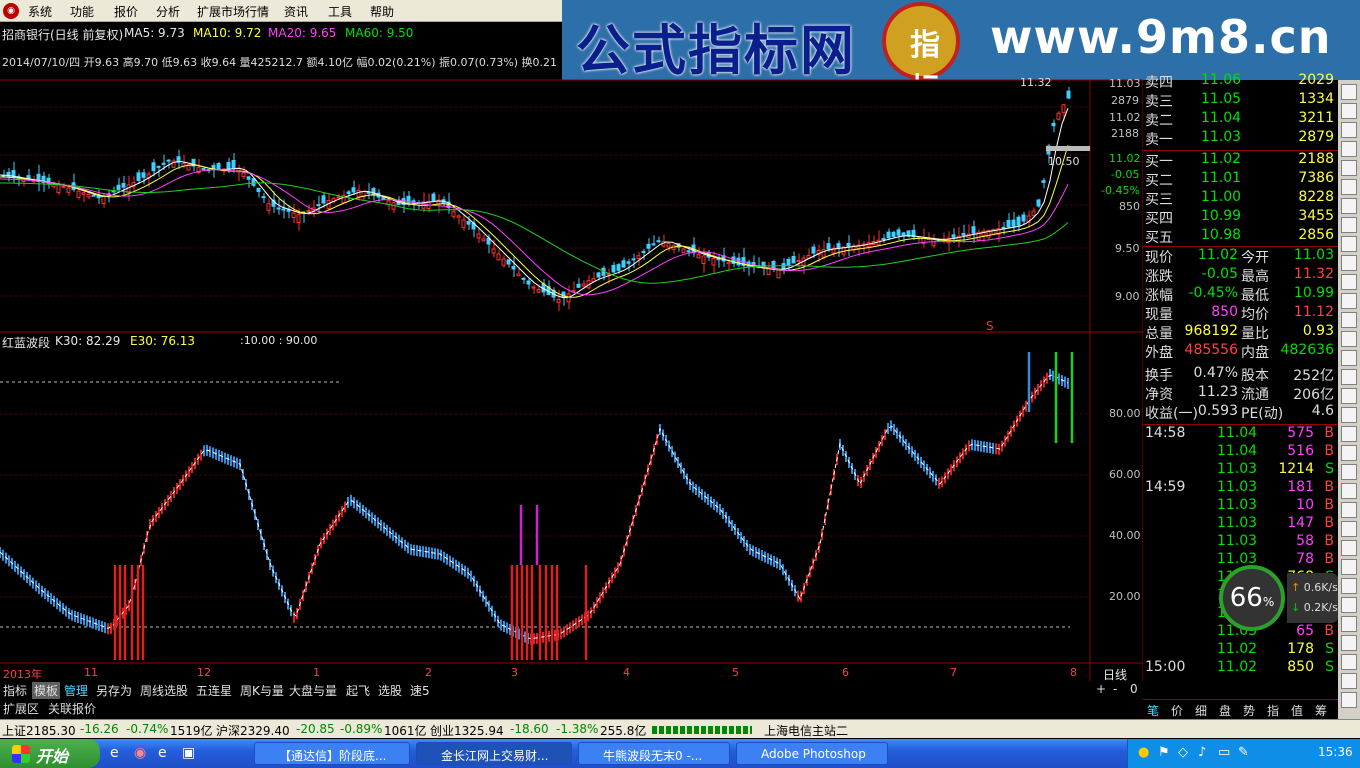 The height and width of the screenshot is (768, 1360). What do you see at coordinates (1335, 752) in the screenshot?
I see `clock: 15:36` at bounding box center [1335, 752].